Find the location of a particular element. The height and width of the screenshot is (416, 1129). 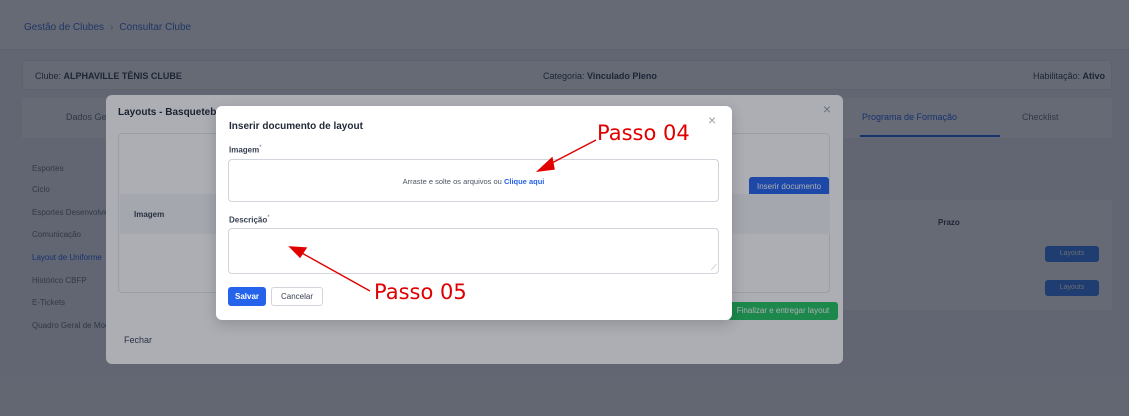

image-field-label: Imagem* is located at coordinates (245, 150).